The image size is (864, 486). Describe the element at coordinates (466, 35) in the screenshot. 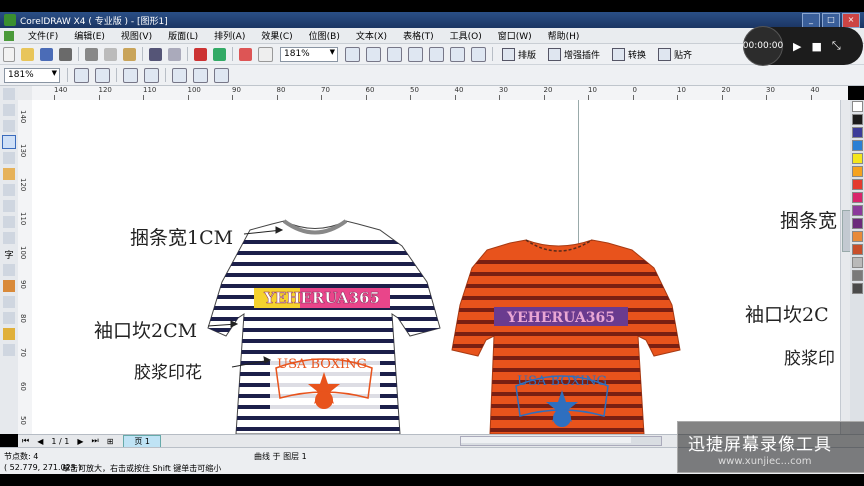

I see `menu-tools: 工具(O)` at that location.